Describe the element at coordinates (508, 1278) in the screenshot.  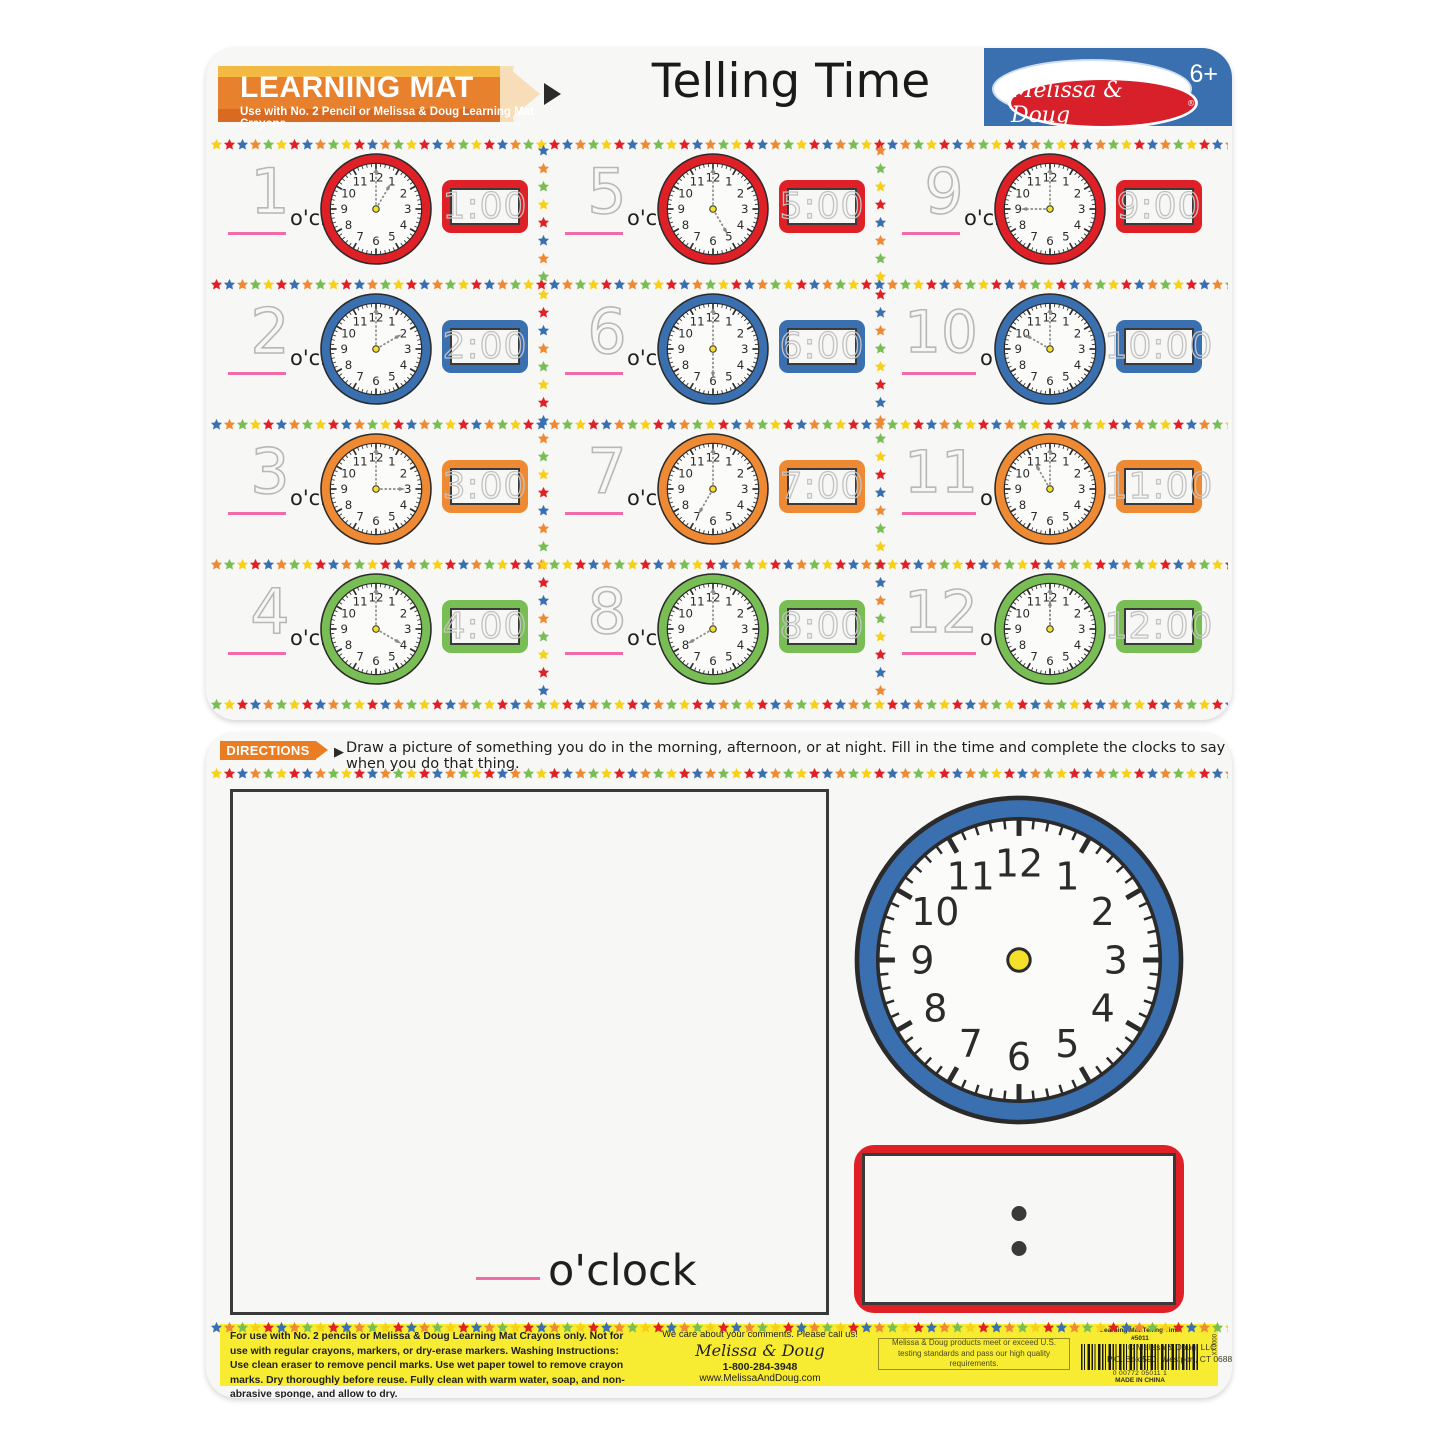
I see `drawing-time-write-line` at that location.